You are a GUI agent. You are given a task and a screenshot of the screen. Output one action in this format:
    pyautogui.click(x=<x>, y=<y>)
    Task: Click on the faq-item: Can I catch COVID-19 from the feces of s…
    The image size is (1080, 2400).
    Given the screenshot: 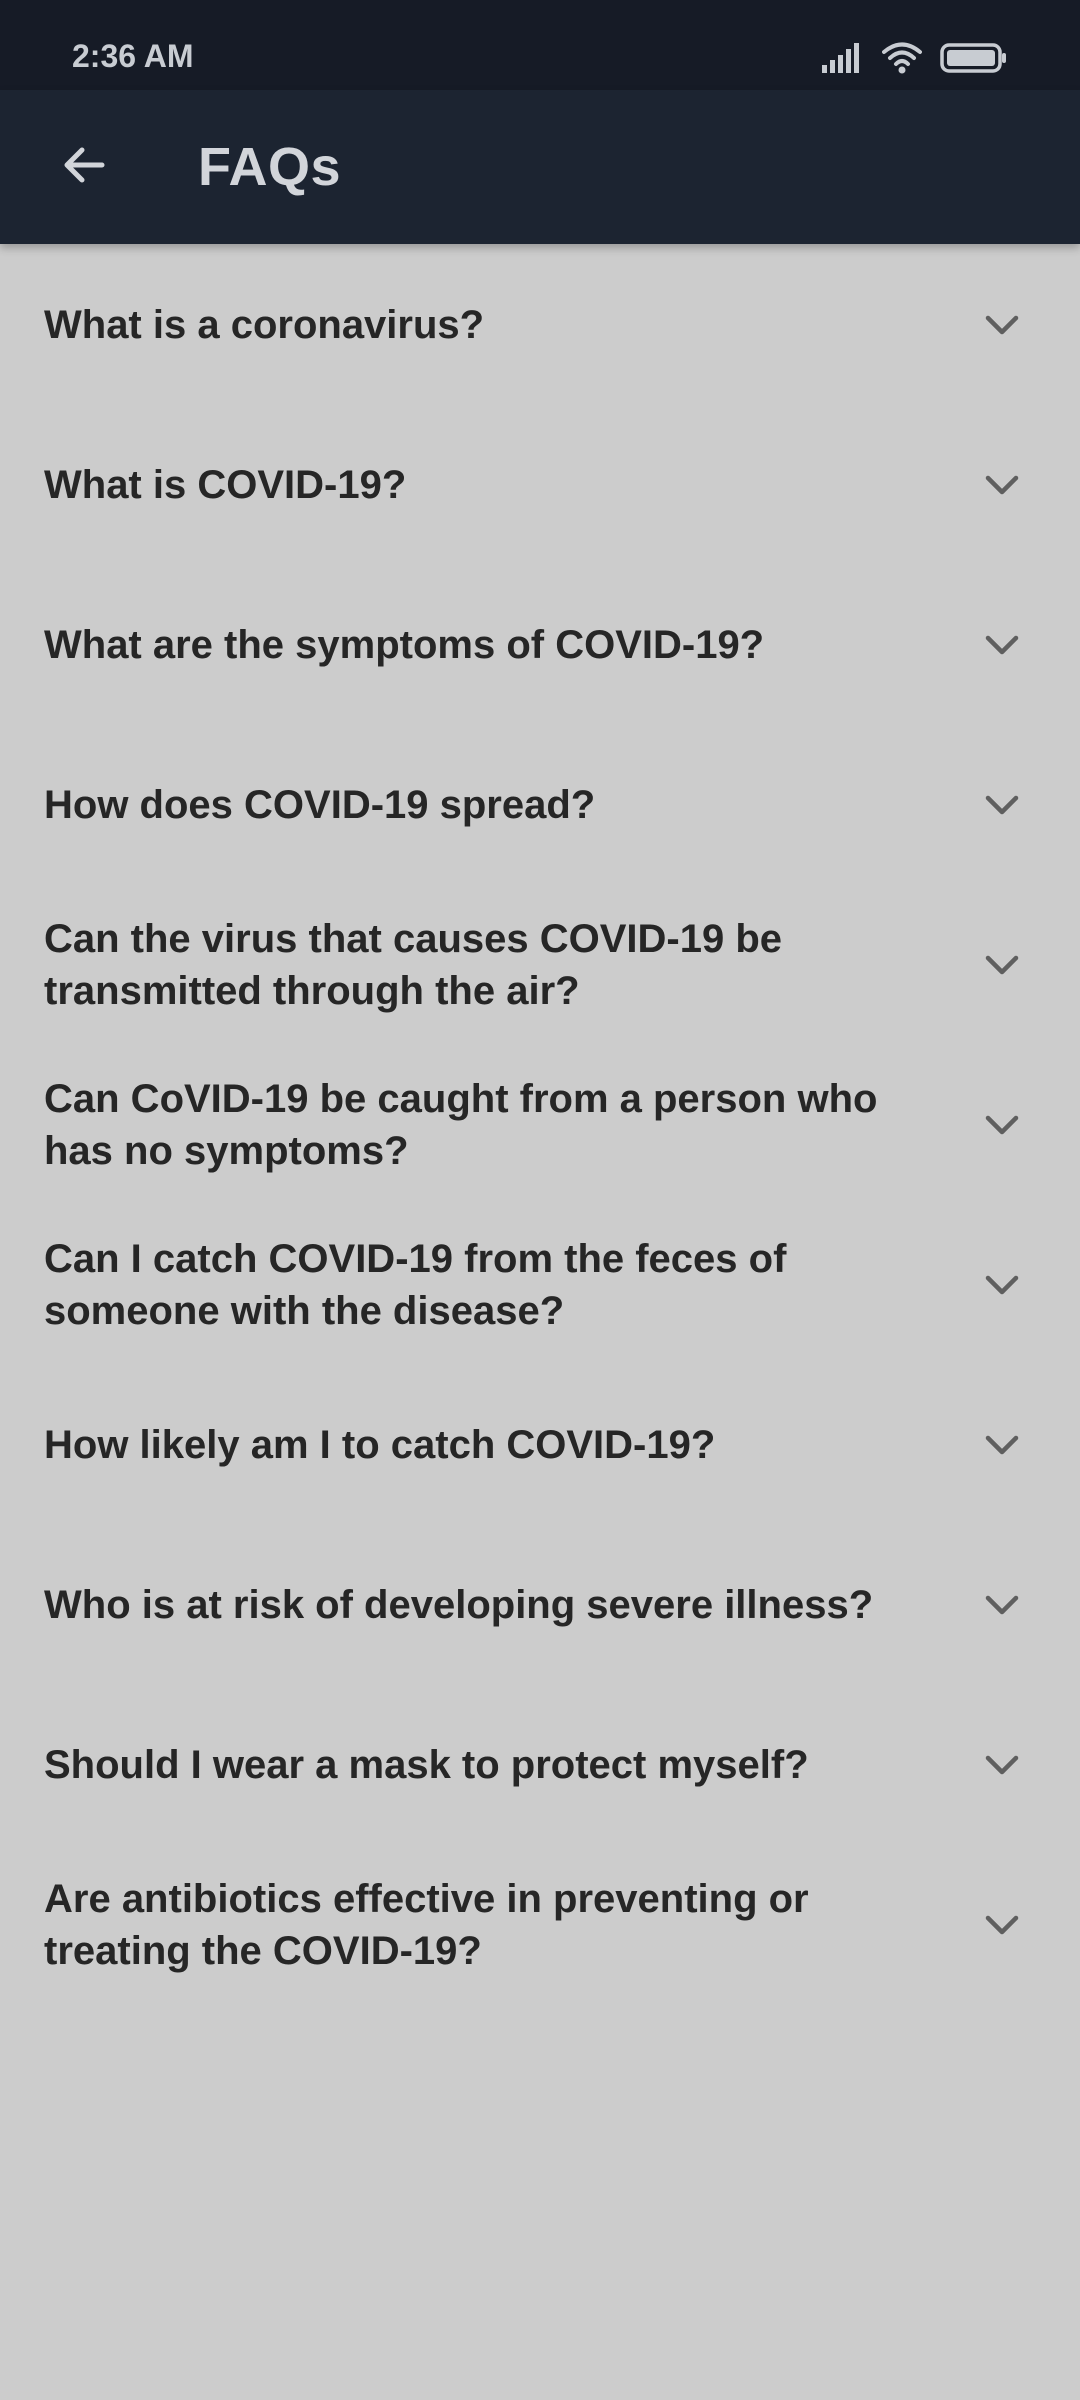 What is the action you would take?
    pyautogui.click(x=540, y=1285)
    